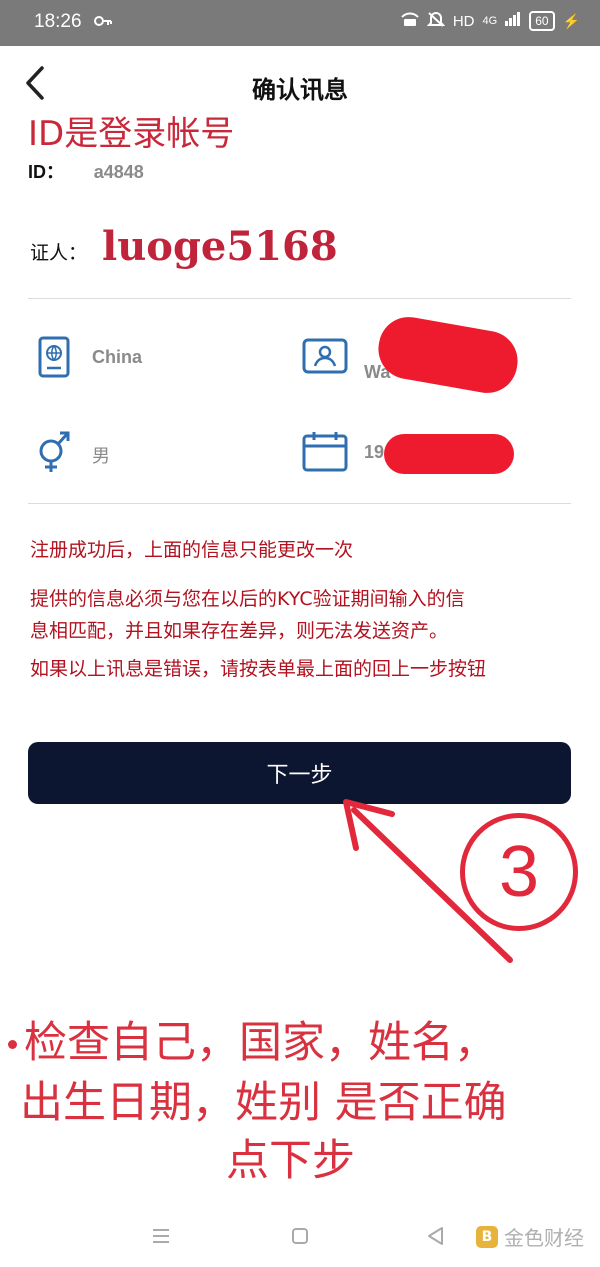  Describe the element at coordinates (86, 171) in the screenshot. I see `id-row: ID： a4848` at that location.